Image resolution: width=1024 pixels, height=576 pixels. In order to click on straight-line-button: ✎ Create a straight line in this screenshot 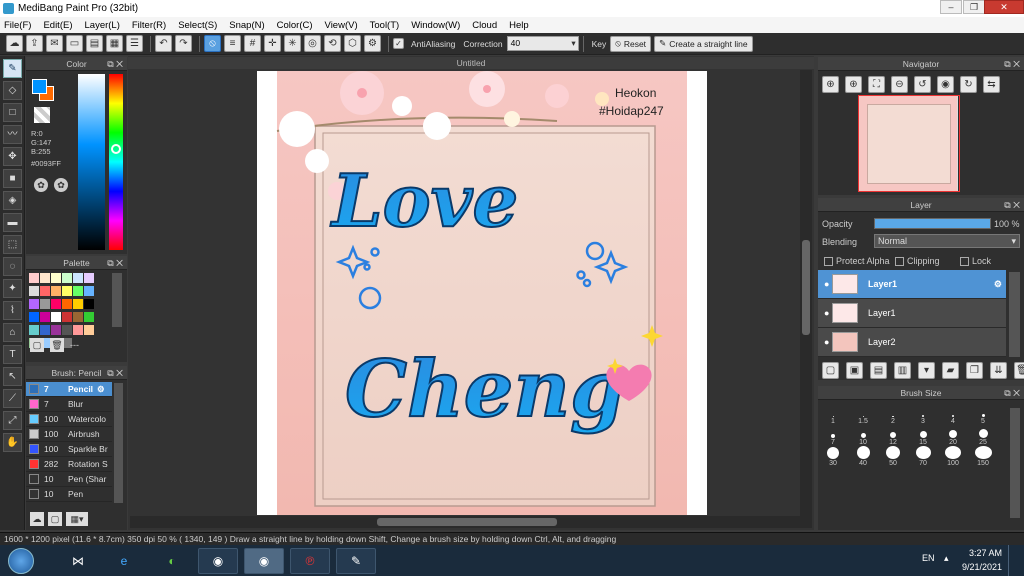, I will do `click(703, 43)`.